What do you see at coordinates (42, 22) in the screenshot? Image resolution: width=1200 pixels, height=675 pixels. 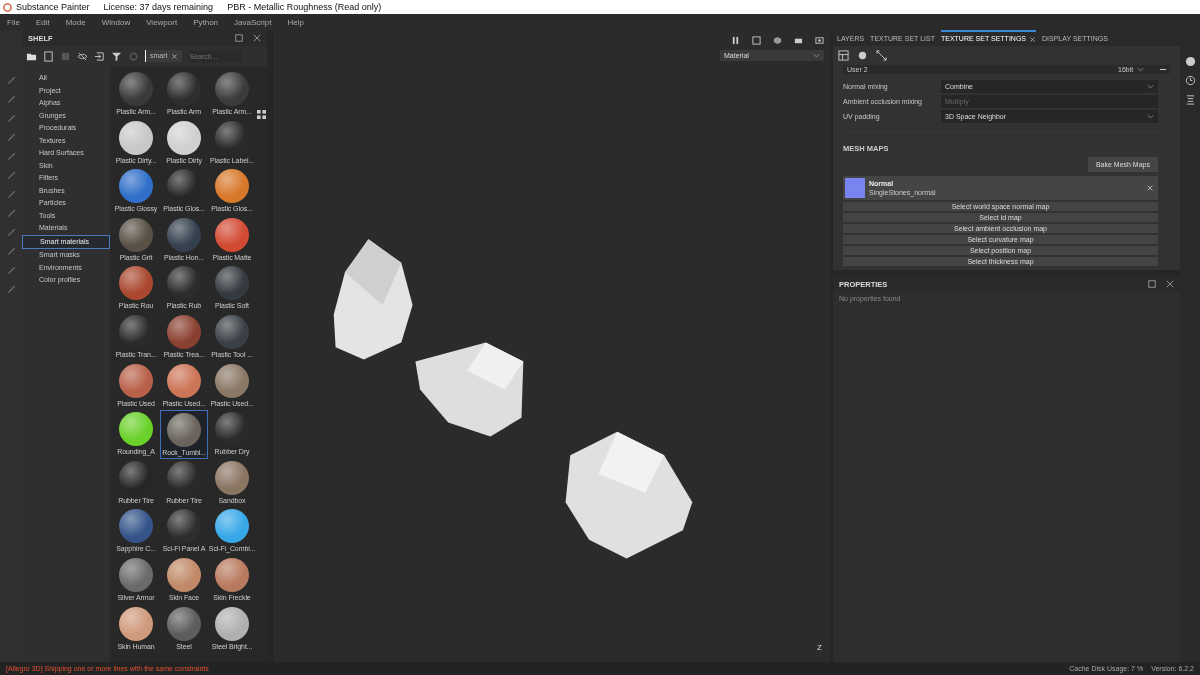 I see `menu-item: Edit` at bounding box center [42, 22].